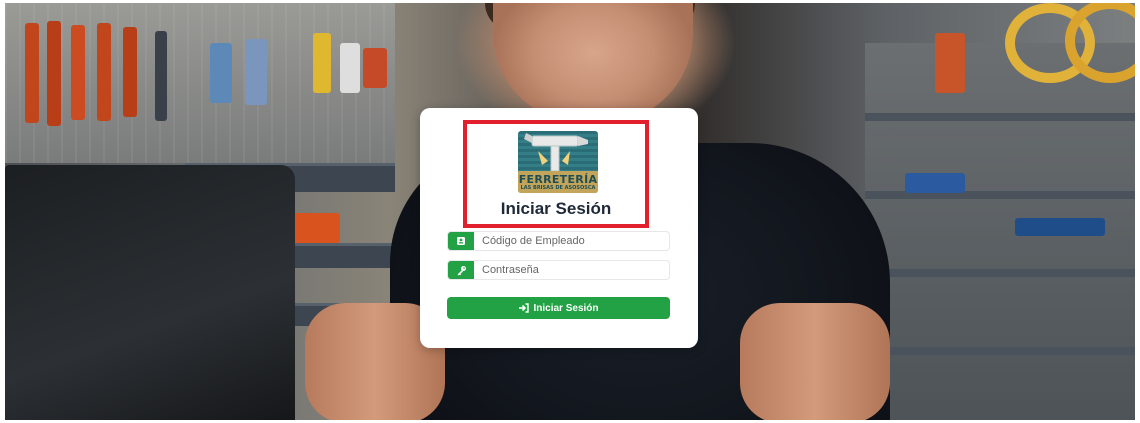  What do you see at coordinates (524, 308) in the screenshot?
I see `sign-in-icon` at bounding box center [524, 308].